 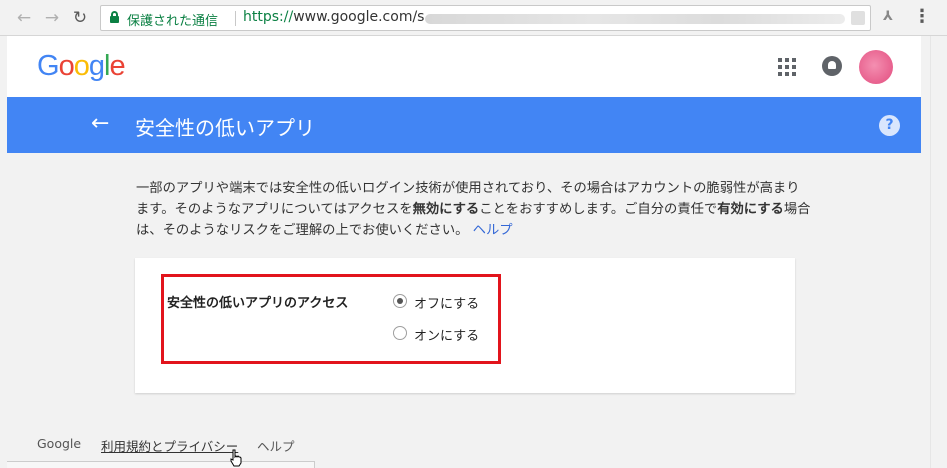 I want to click on browser-menu-icon: ⋮, so click(x=922, y=17).